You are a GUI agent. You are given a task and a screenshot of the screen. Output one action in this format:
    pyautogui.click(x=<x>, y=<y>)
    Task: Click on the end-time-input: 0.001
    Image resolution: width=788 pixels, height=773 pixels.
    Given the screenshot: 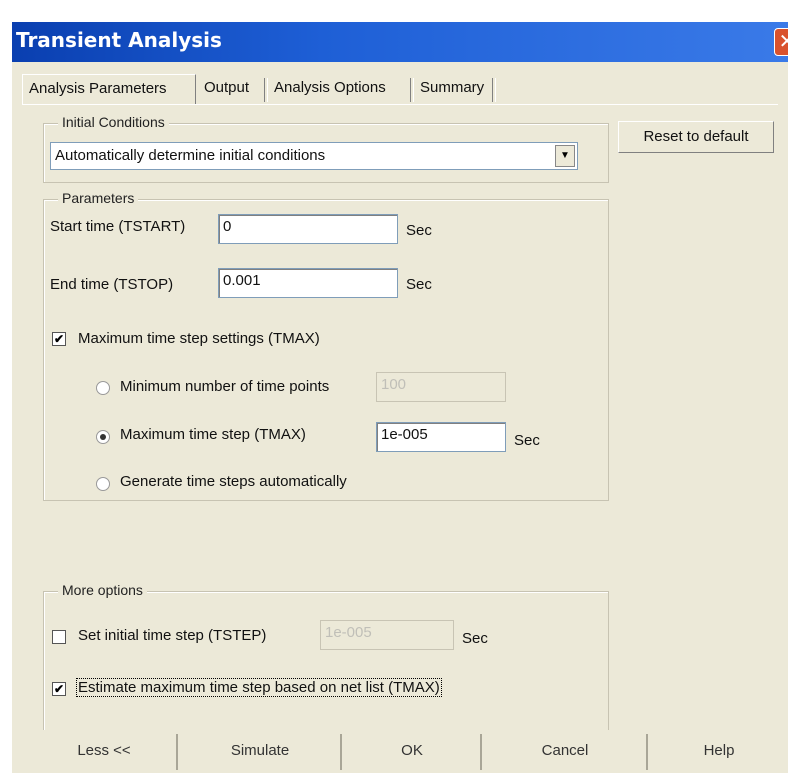 What is the action you would take?
    pyautogui.click(x=308, y=283)
    